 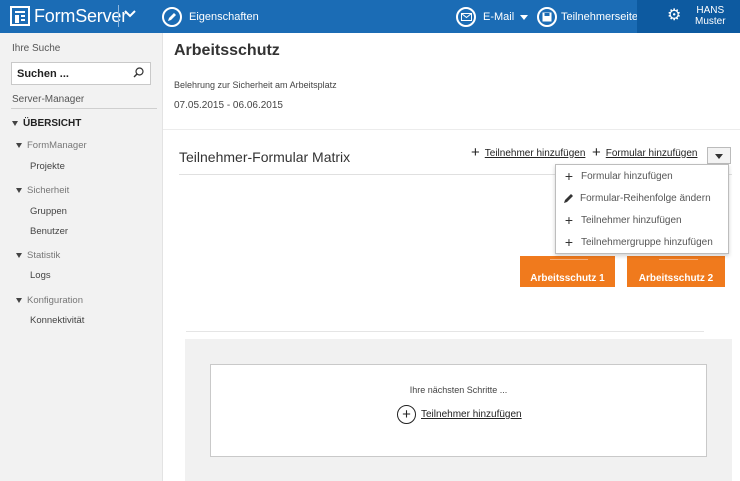 I want to click on sidebar-item-benutzer: Benutzer, so click(x=49, y=231).